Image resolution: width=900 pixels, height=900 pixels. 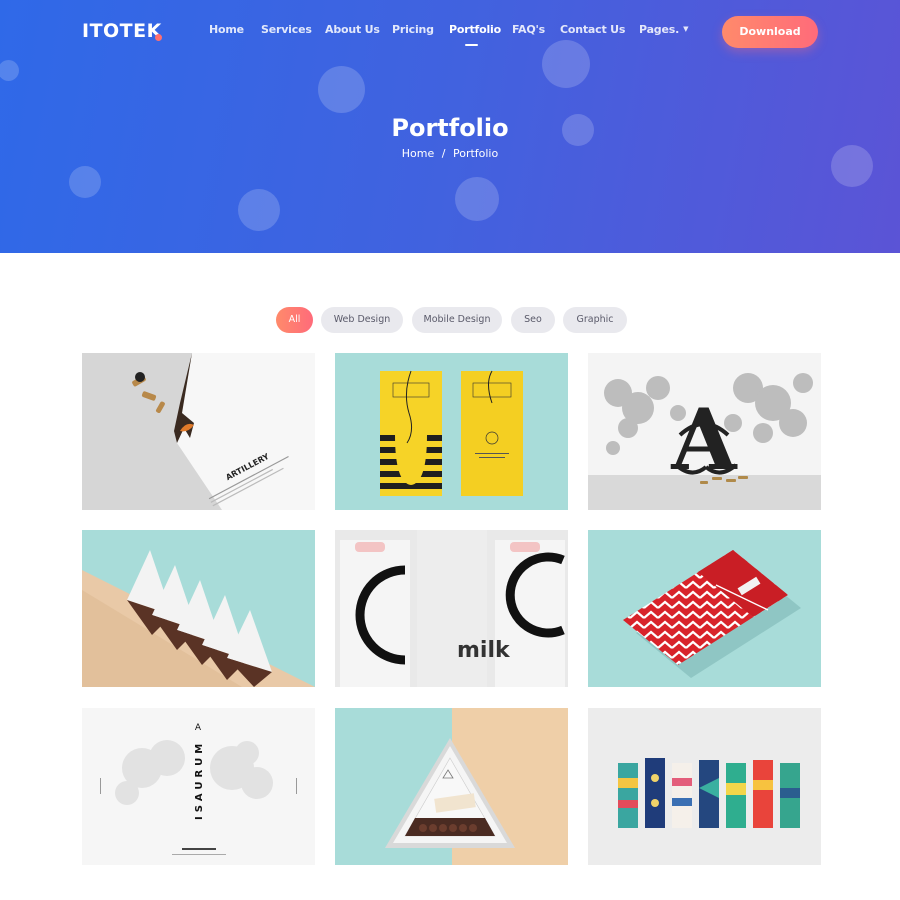 I want to click on breadcrumb: Home / Portfolio, so click(x=450, y=153).